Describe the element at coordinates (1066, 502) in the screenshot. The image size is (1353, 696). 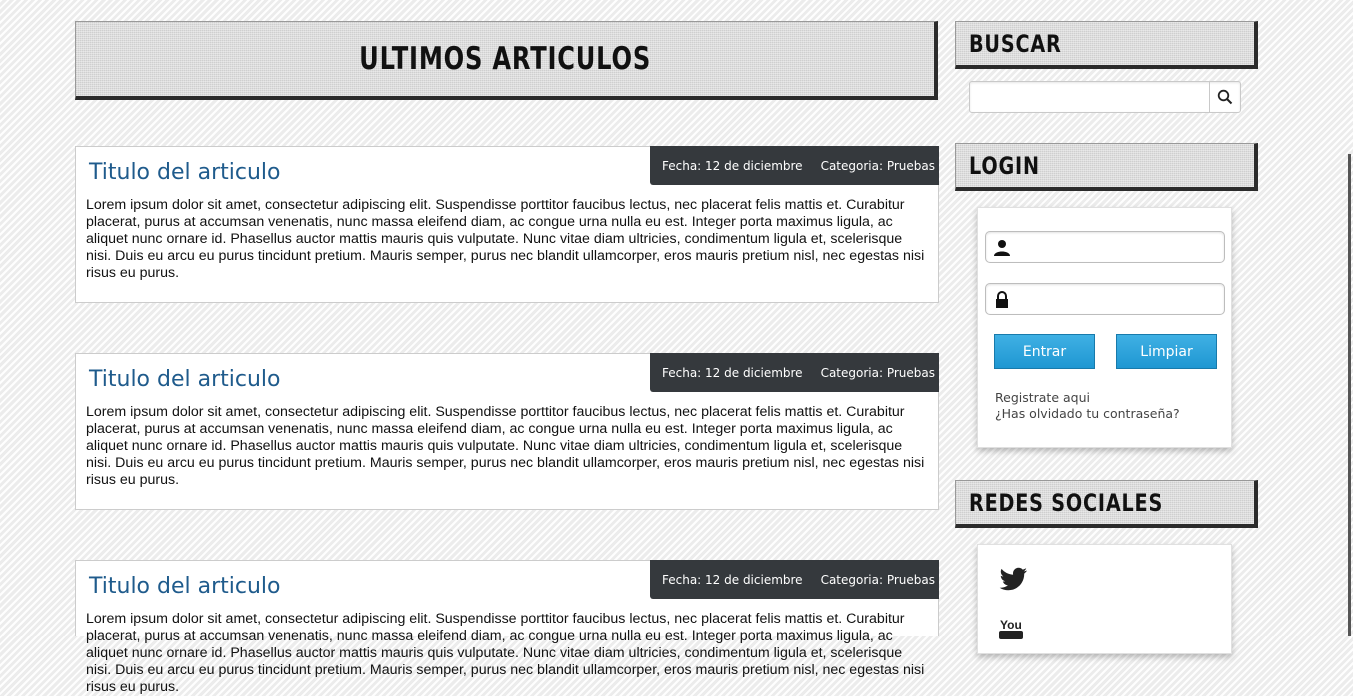
I see `social-section-title: REDES SOCIALES` at that location.